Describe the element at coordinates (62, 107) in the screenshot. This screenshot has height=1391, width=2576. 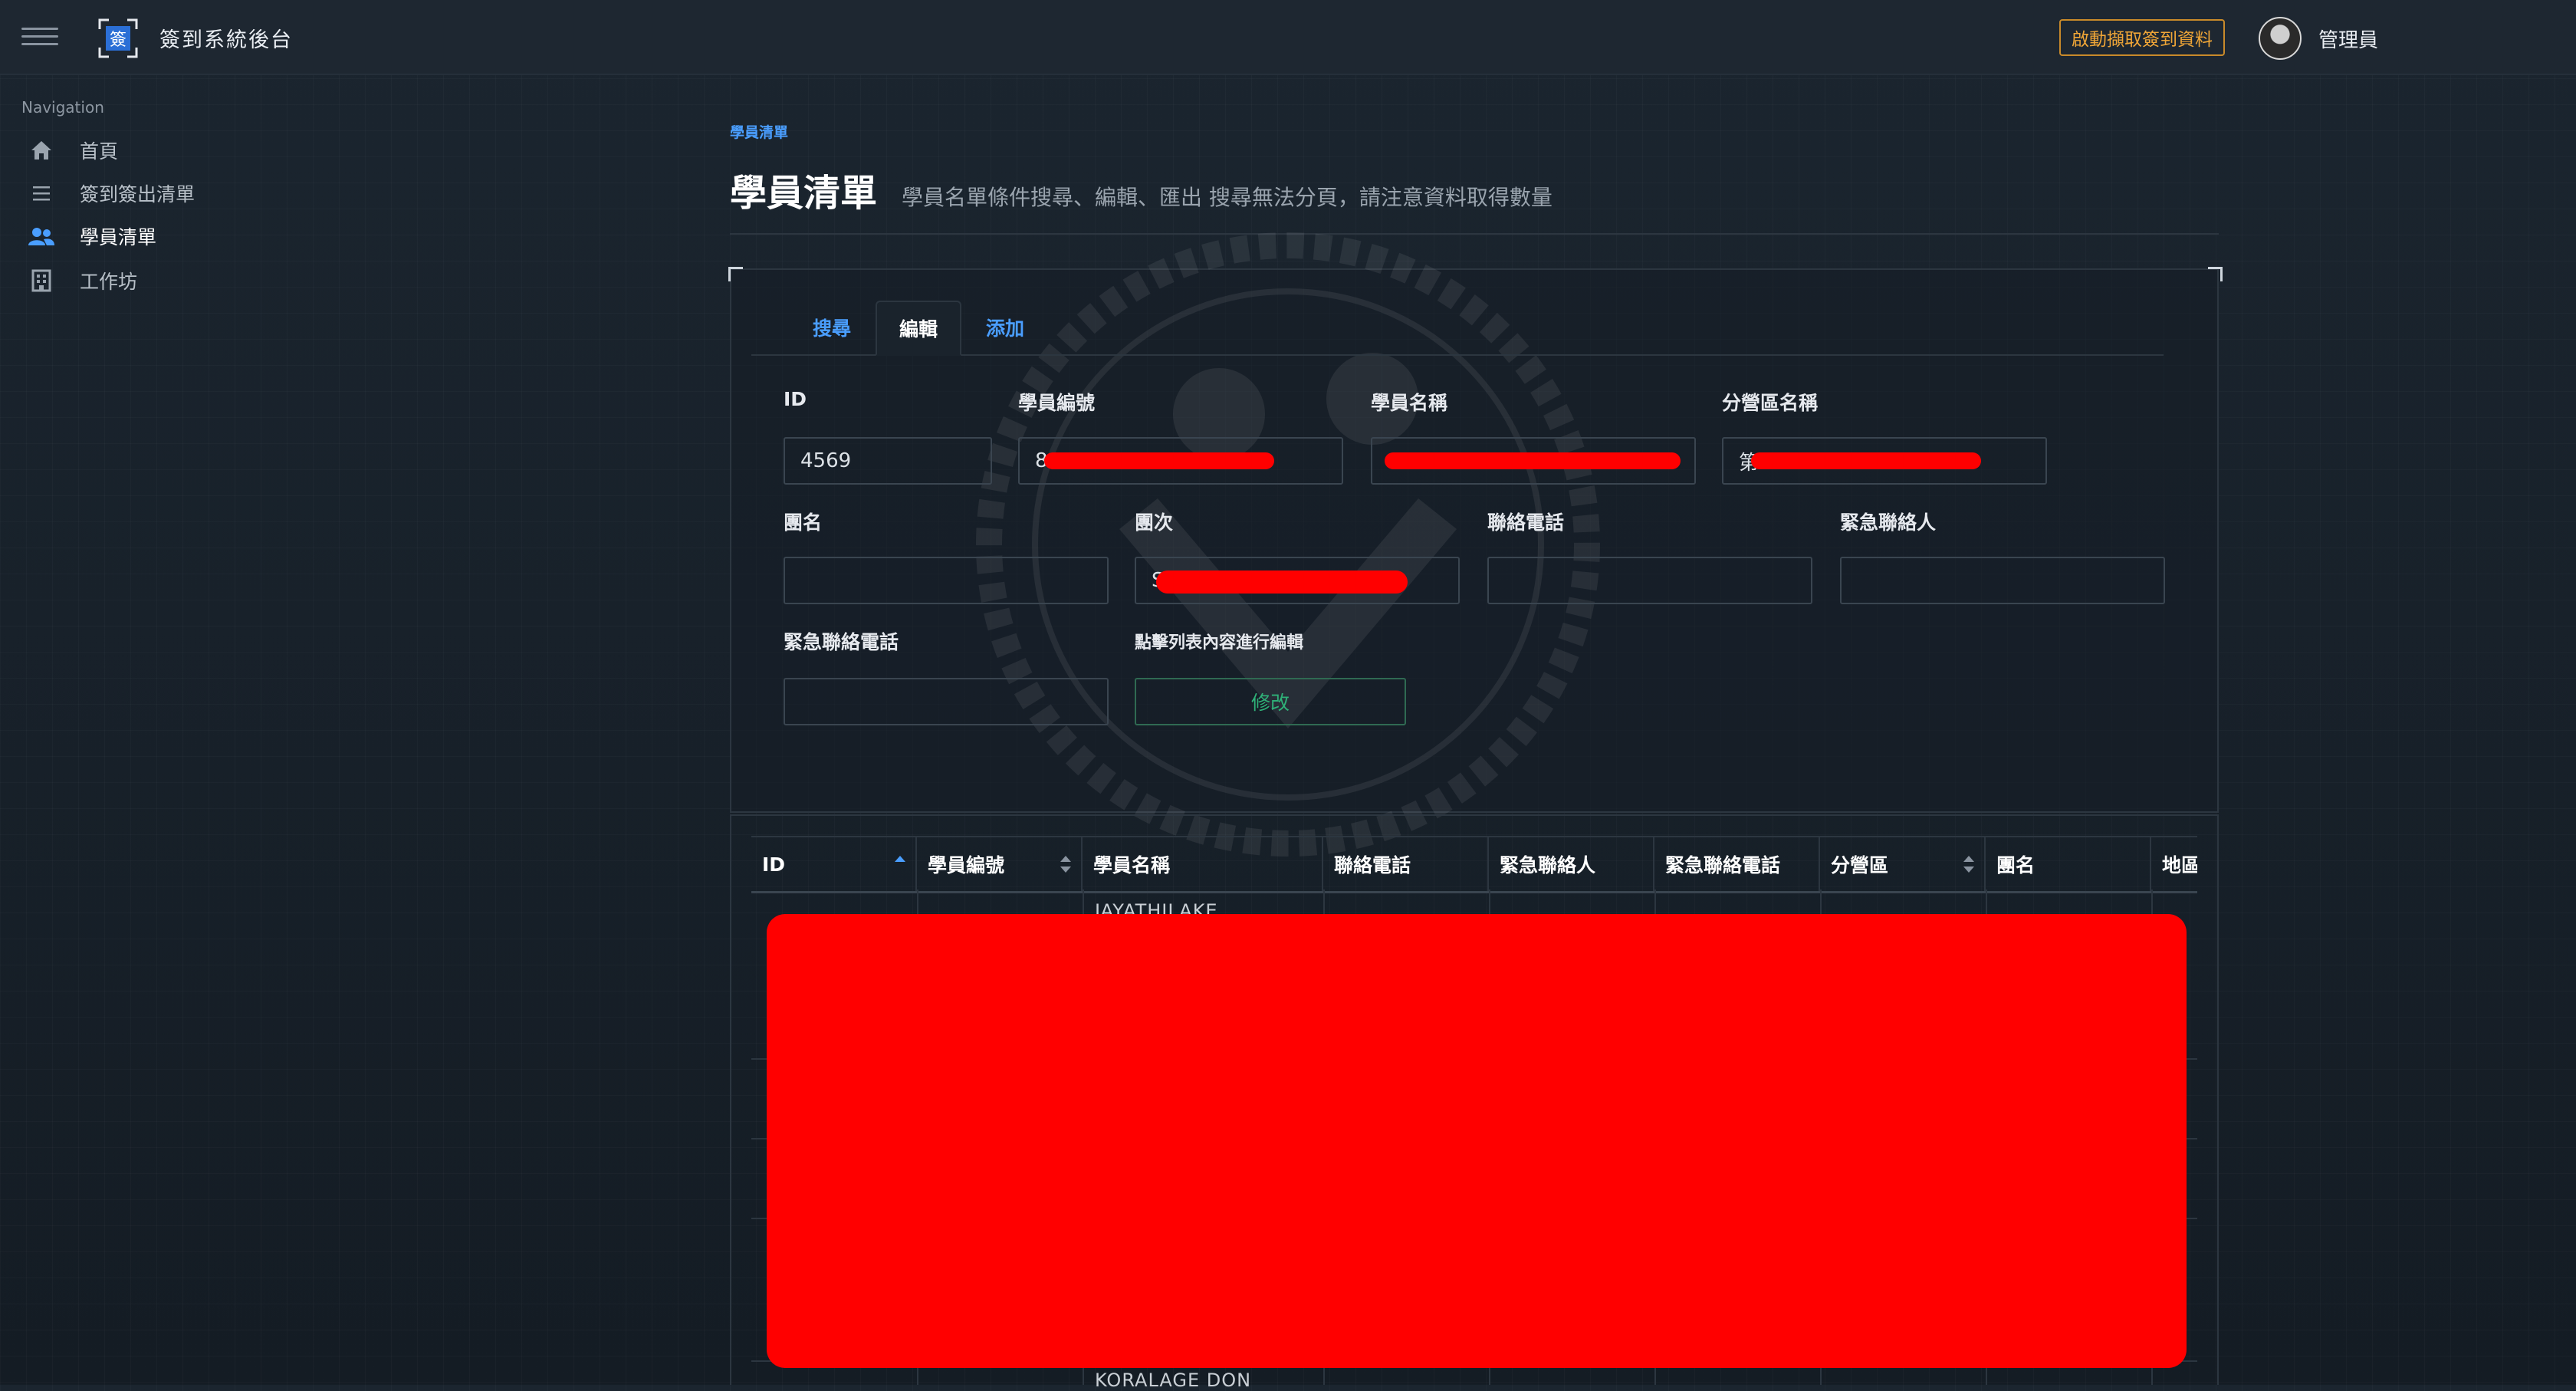
I see `nav-heading: Navigation` at that location.